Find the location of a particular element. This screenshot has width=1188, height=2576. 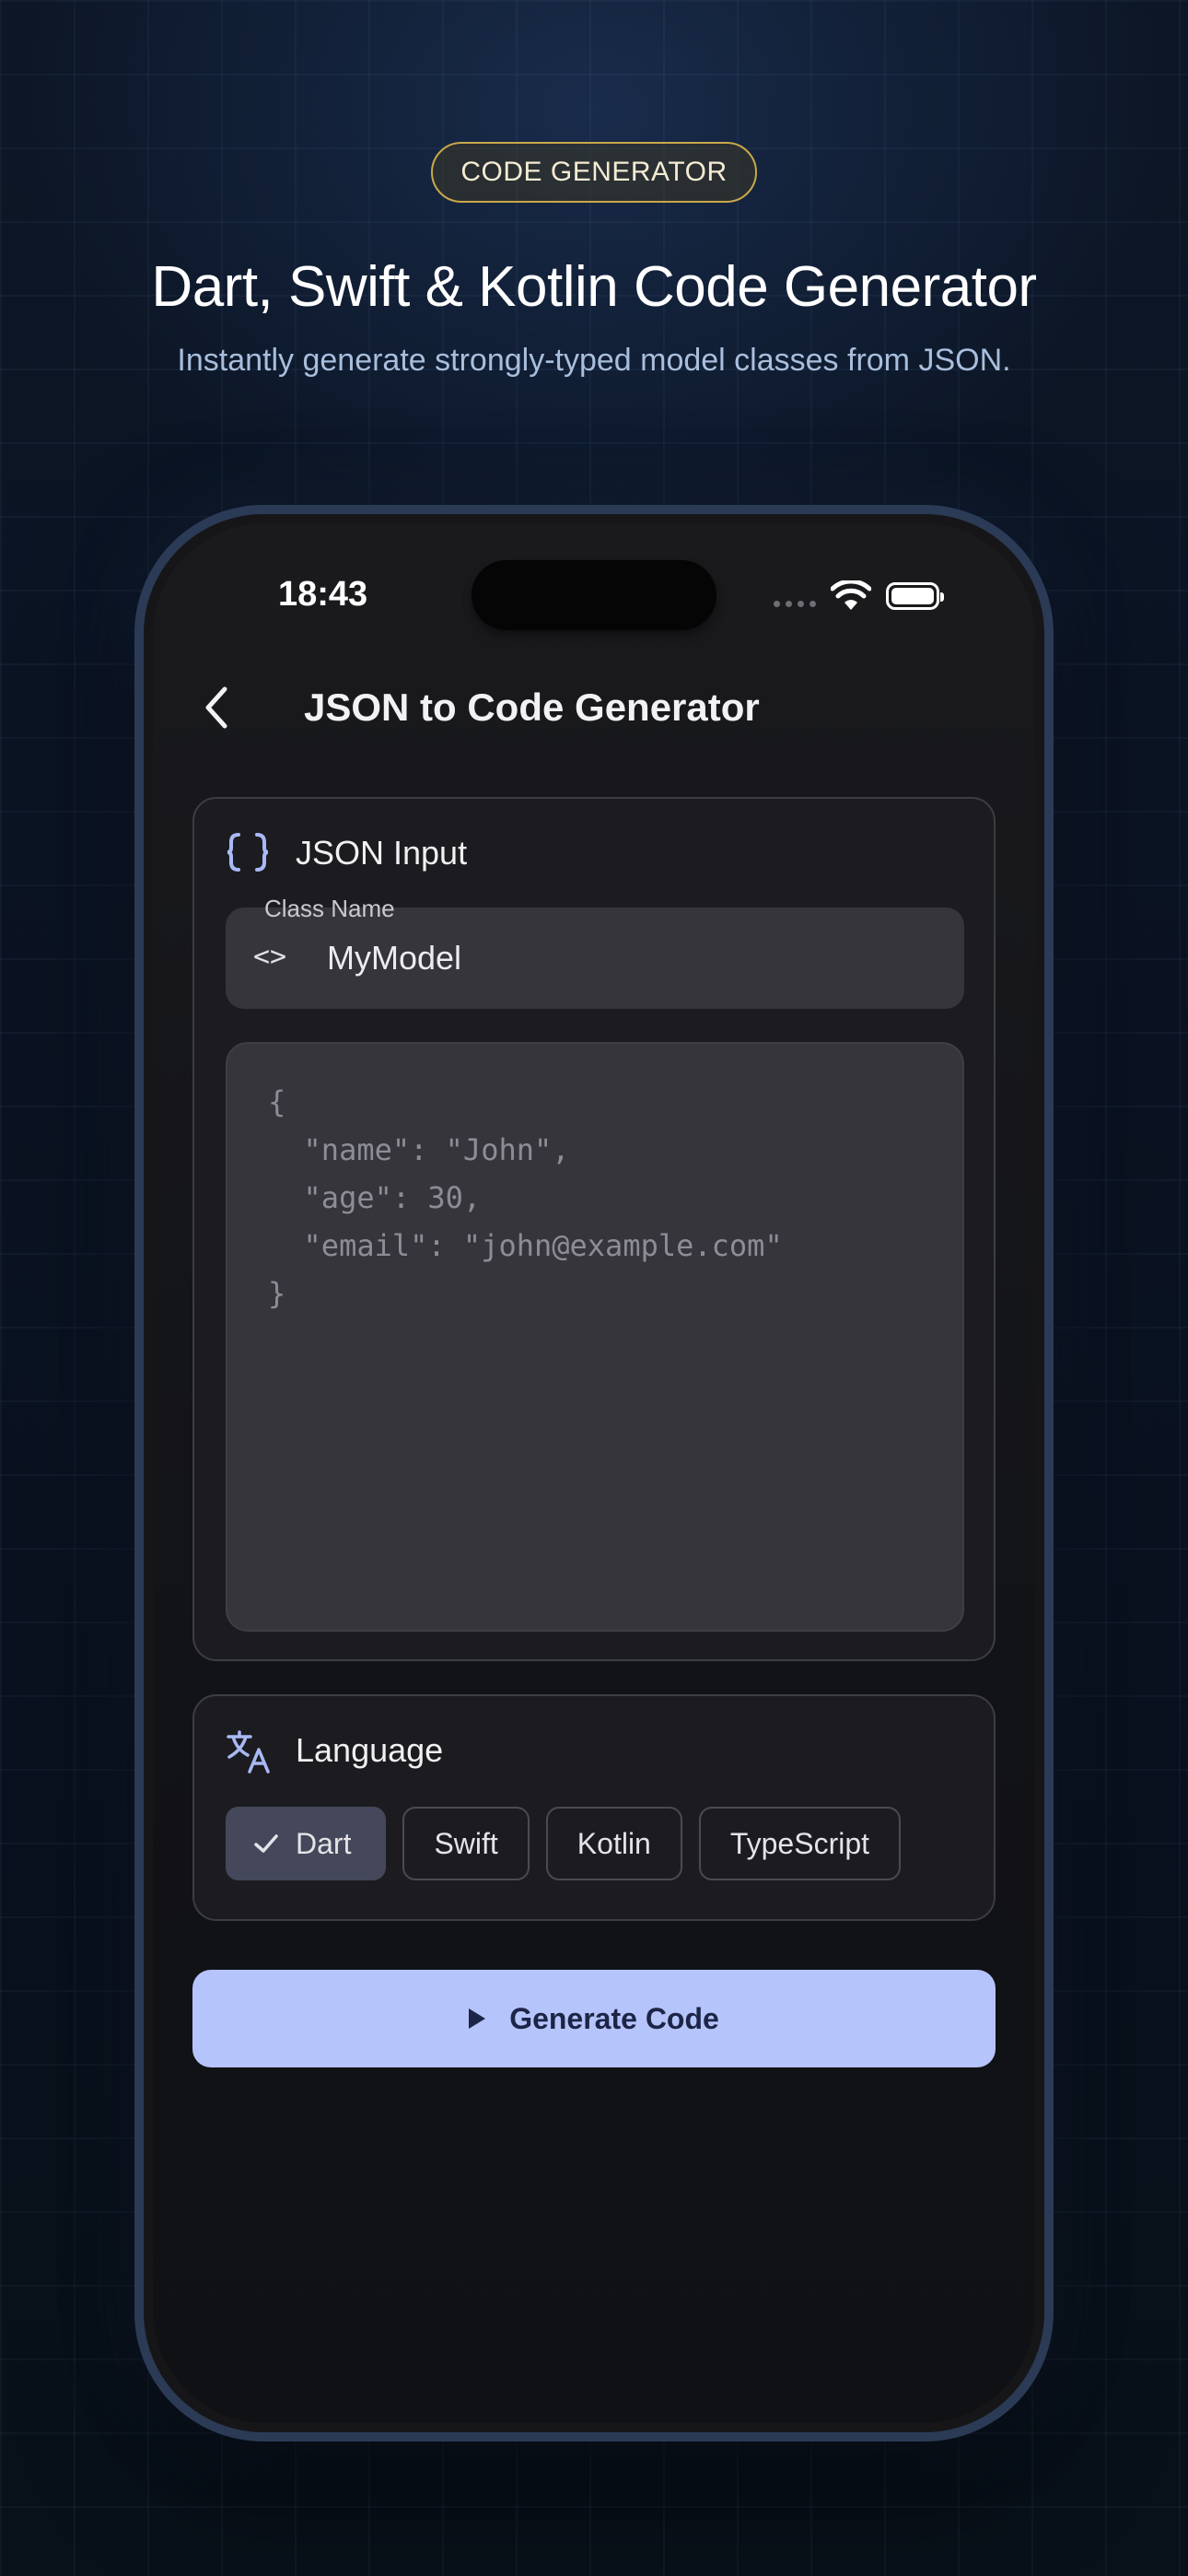

check-icon is located at coordinates (266, 1843).